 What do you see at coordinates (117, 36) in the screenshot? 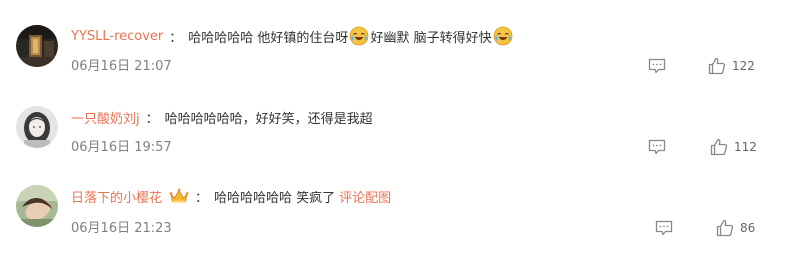
I see `username-link: YYSLL-recover` at bounding box center [117, 36].